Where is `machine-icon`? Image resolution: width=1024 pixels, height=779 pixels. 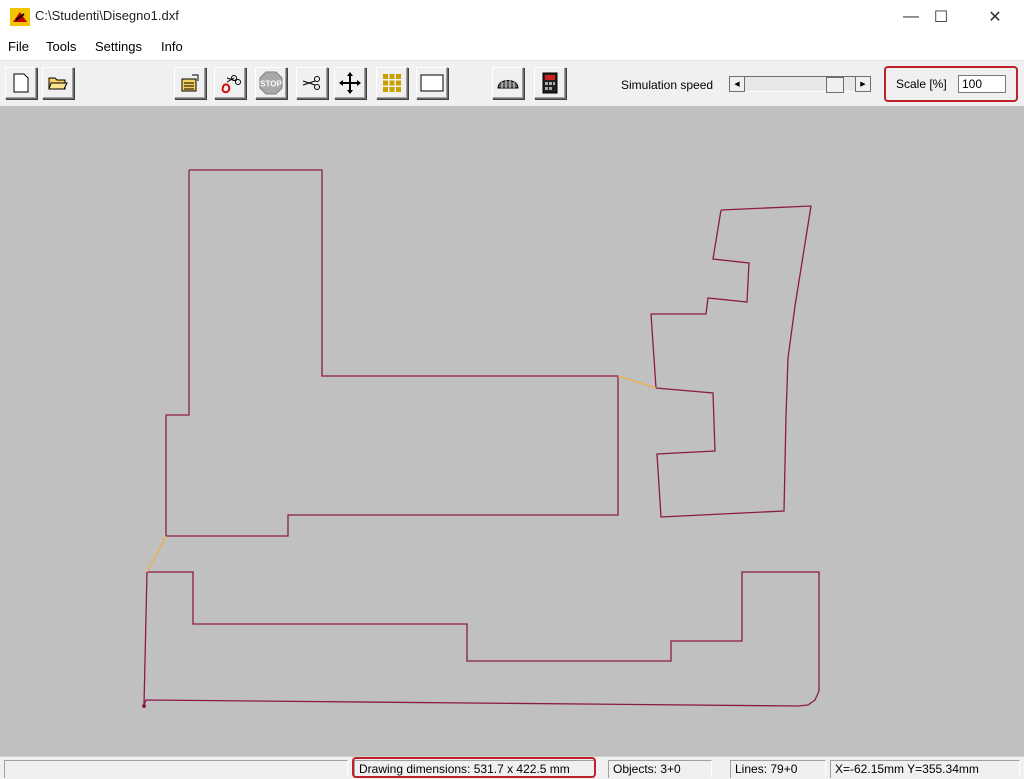 machine-icon is located at coordinates (508, 84).